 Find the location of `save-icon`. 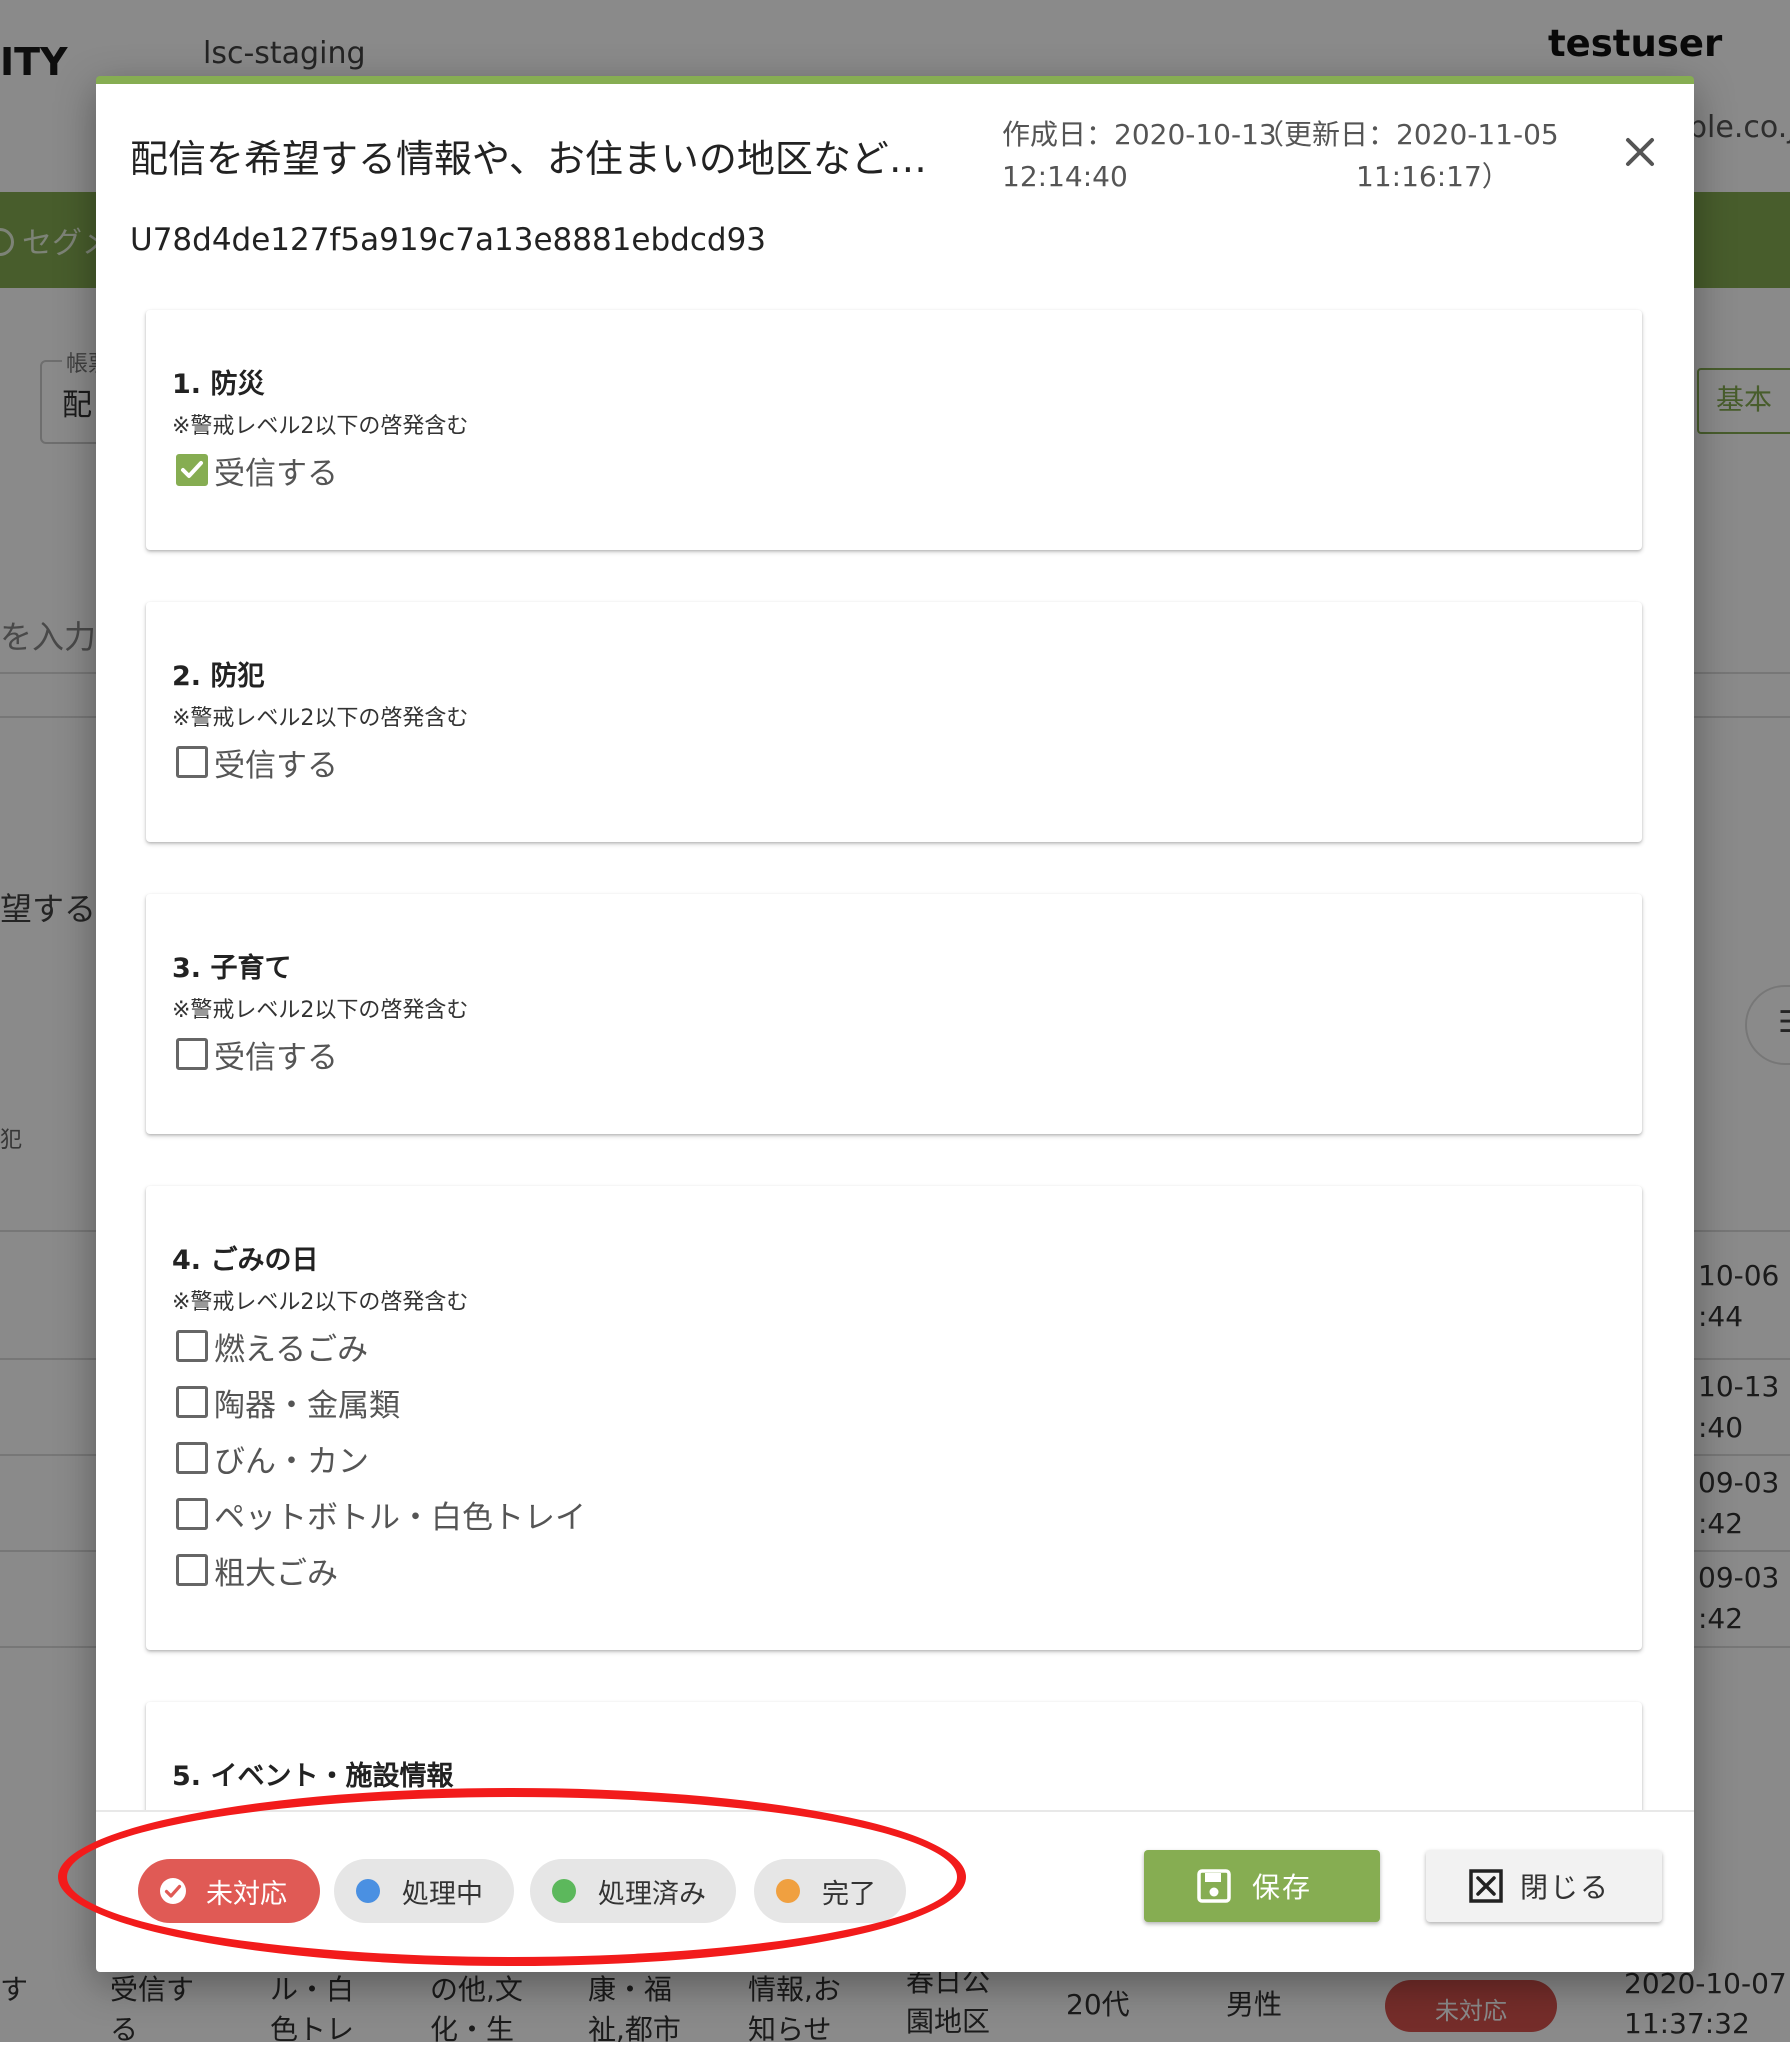

save-icon is located at coordinates (1214, 1886).